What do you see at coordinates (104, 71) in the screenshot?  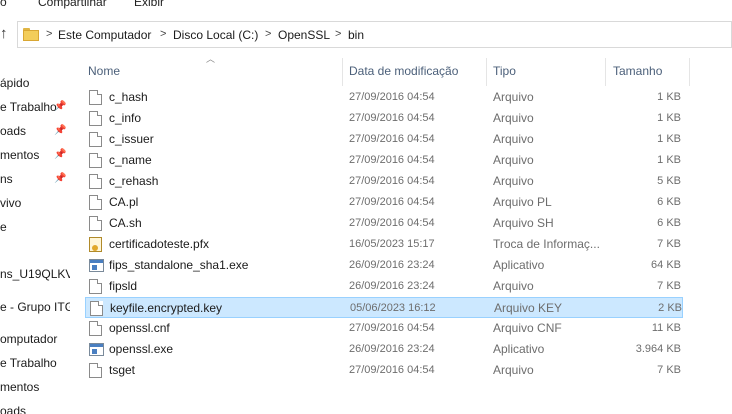 I see `column-header-name: Nome` at bounding box center [104, 71].